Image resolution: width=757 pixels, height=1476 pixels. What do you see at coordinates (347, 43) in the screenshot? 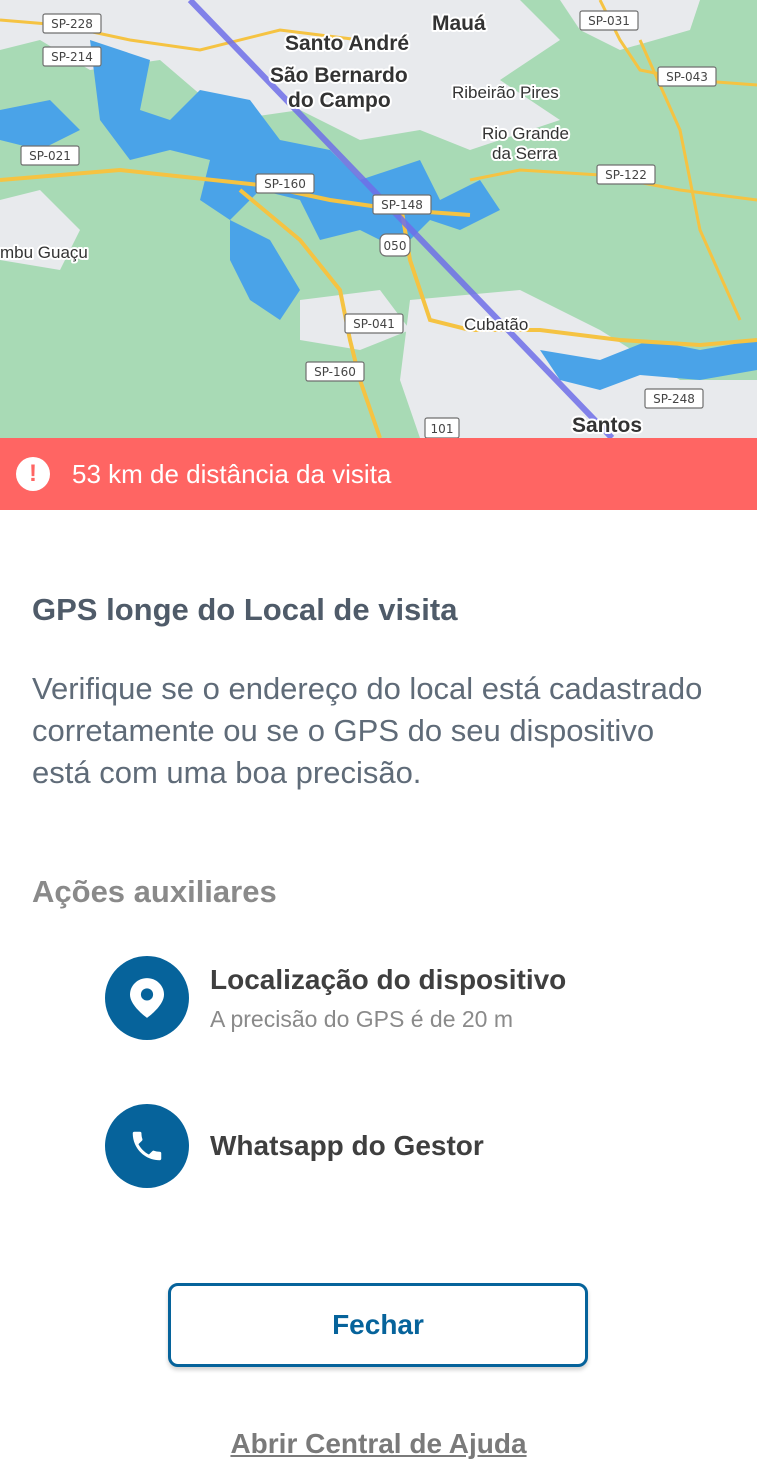
I see `place-label: Santo André` at bounding box center [347, 43].